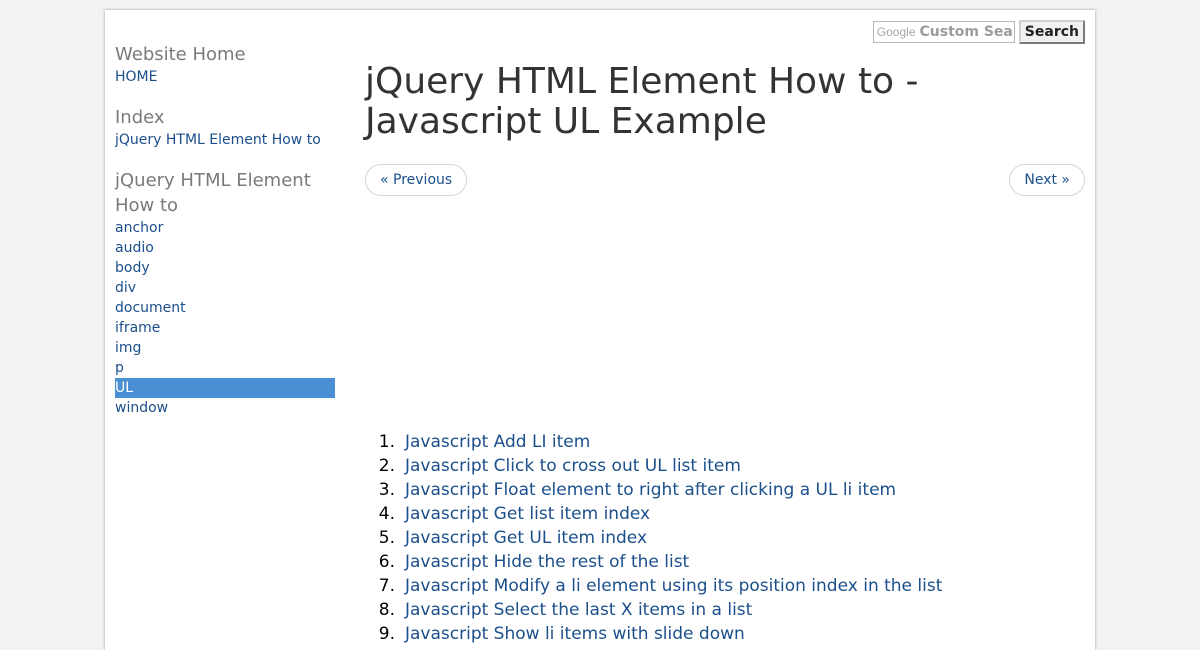  What do you see at coordinates (180, 54) in the screenshot?
I see `sidebar-heading: Website Home` at bounding box center [180, 54].